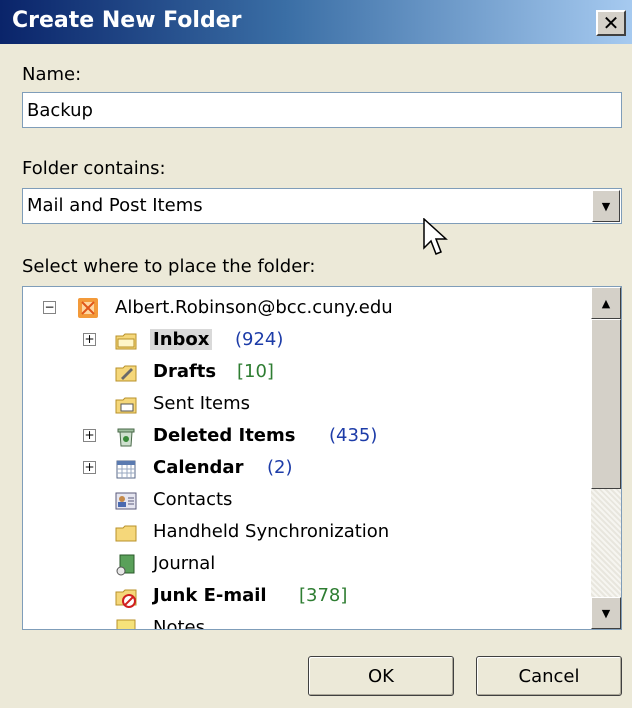 The width and height of the screenshot is (632, 708). Describe the element at coordinates (127, 20) in the screenshot. I see `dialog-title: Create New Folder` at that location.